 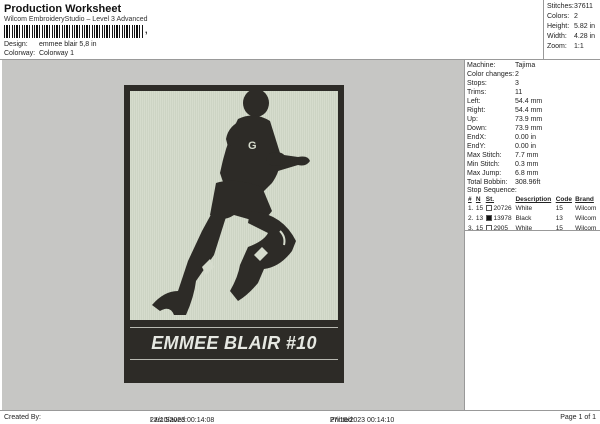 I want to click on prop-down: Down: 73.9 mm, so click(x=504, y=128).